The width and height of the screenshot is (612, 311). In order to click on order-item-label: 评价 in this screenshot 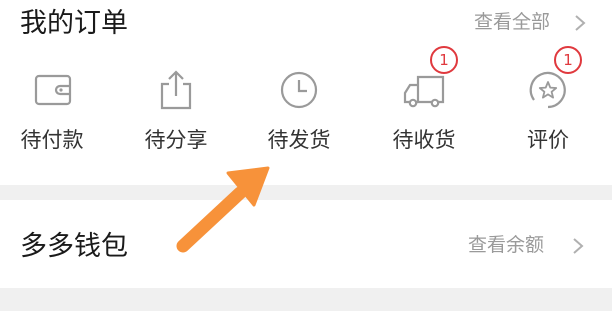, I will do `click(548, 140)`.